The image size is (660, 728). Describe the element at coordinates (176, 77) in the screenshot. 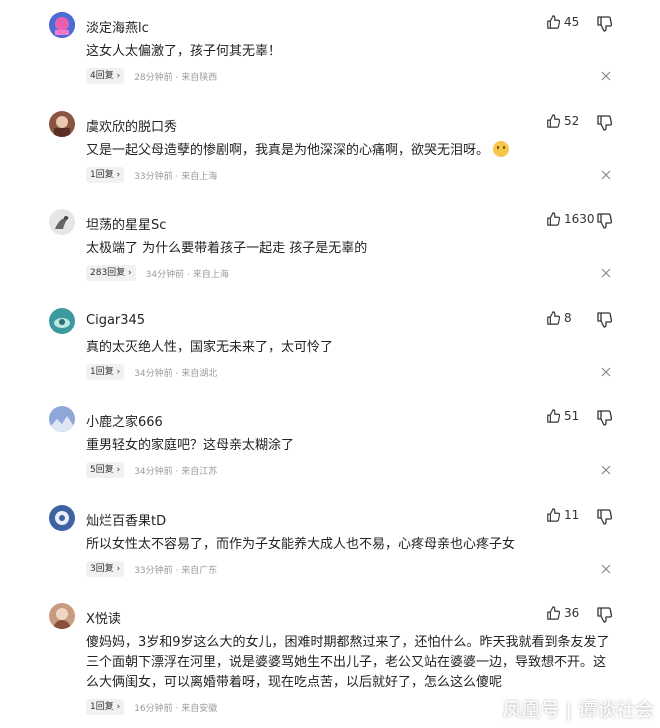

I see `timestamp-location: 28分钟前 · 来自陕西` at that location.